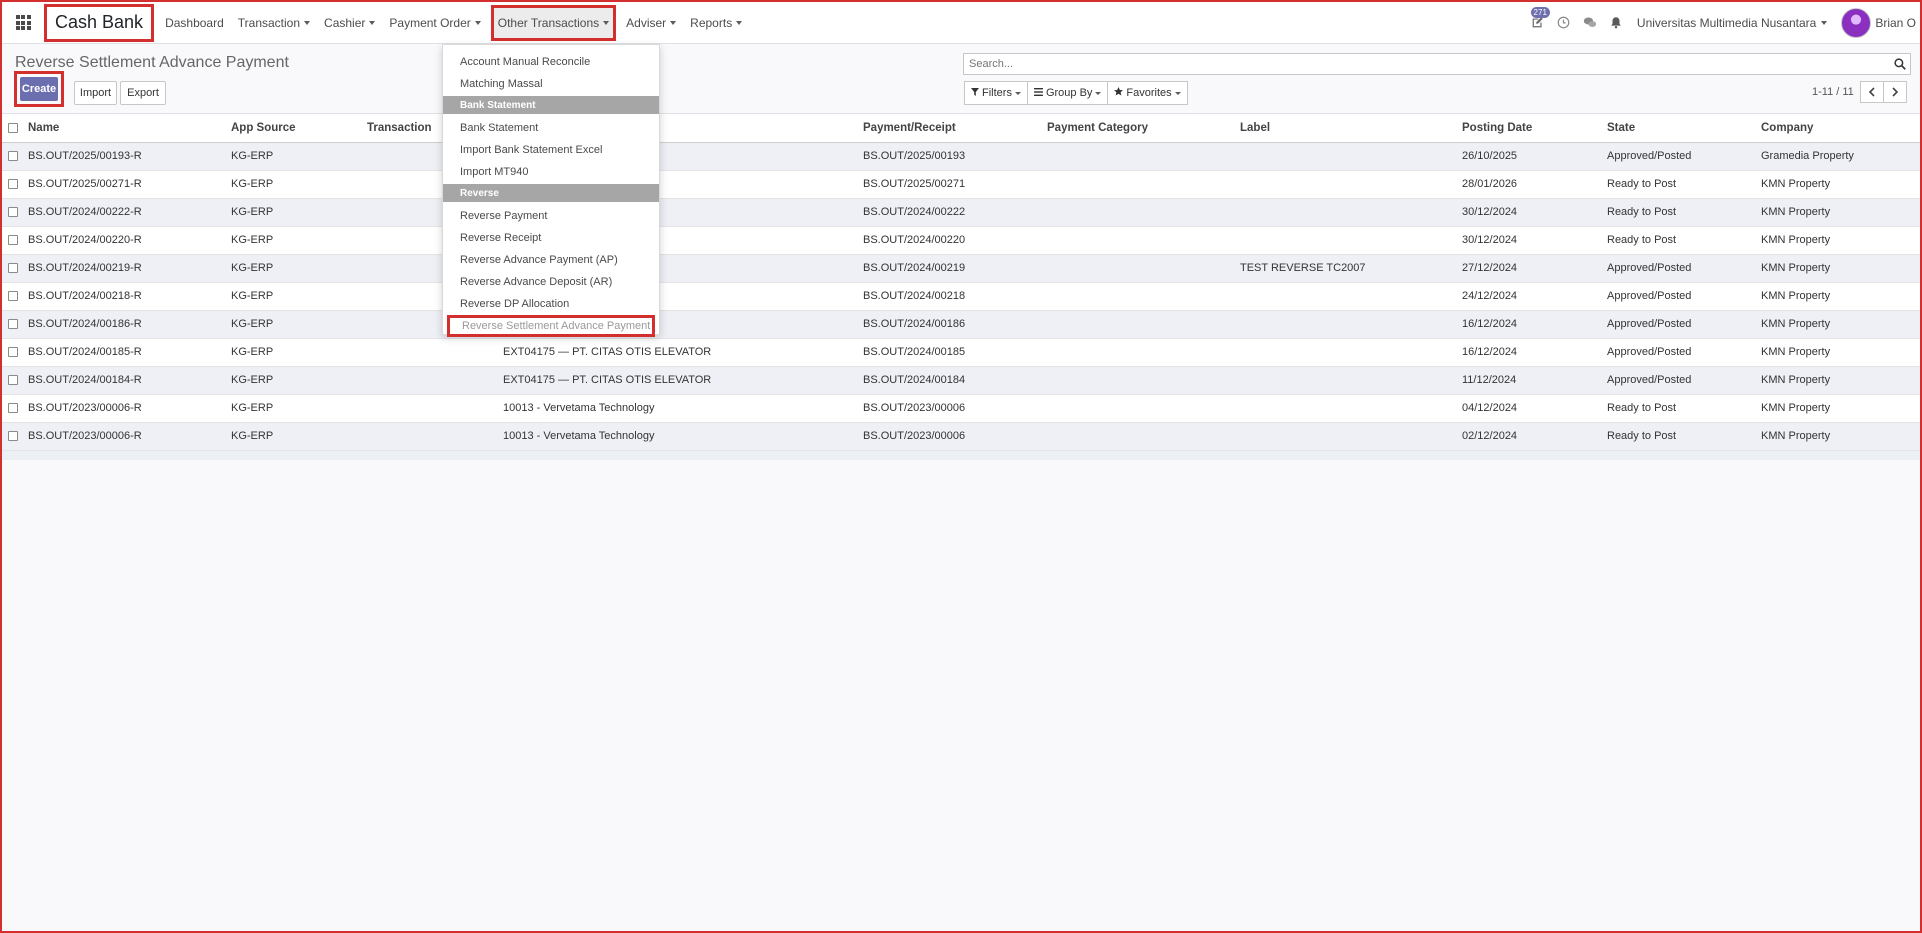 Image resolution: width=1922 pixels, height=933 pixels. I want to click on filters-button: Filters, so click(996, 93).